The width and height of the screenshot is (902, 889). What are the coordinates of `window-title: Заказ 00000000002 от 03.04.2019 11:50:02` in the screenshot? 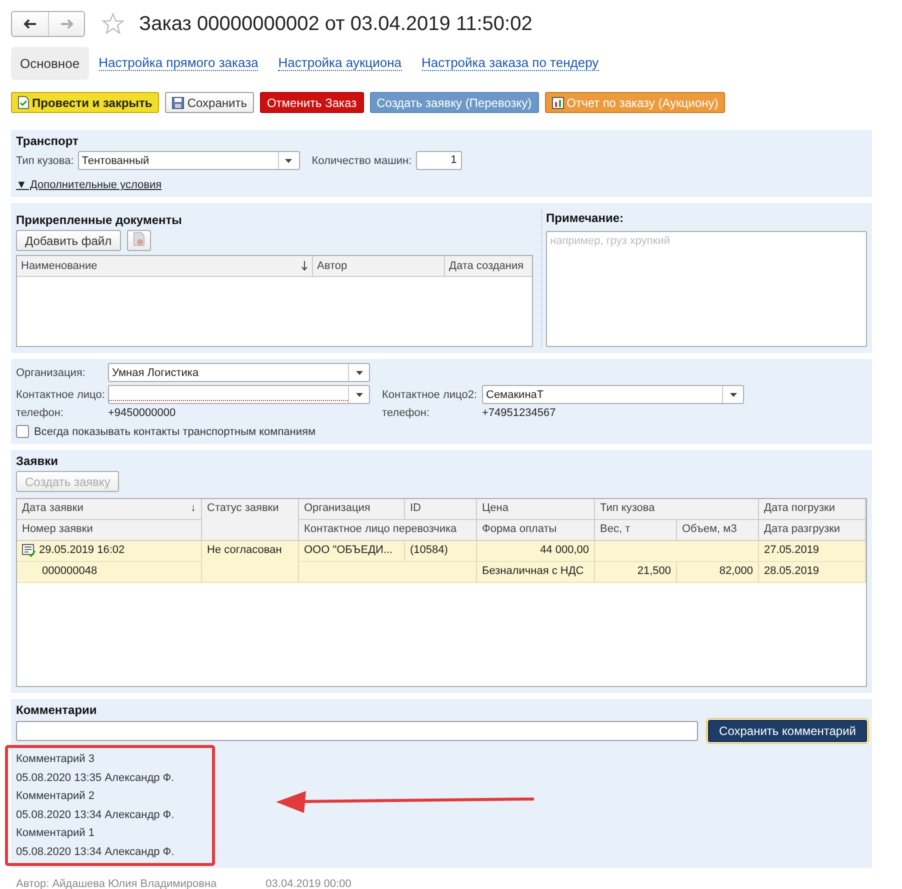 It's located at (335, 24).